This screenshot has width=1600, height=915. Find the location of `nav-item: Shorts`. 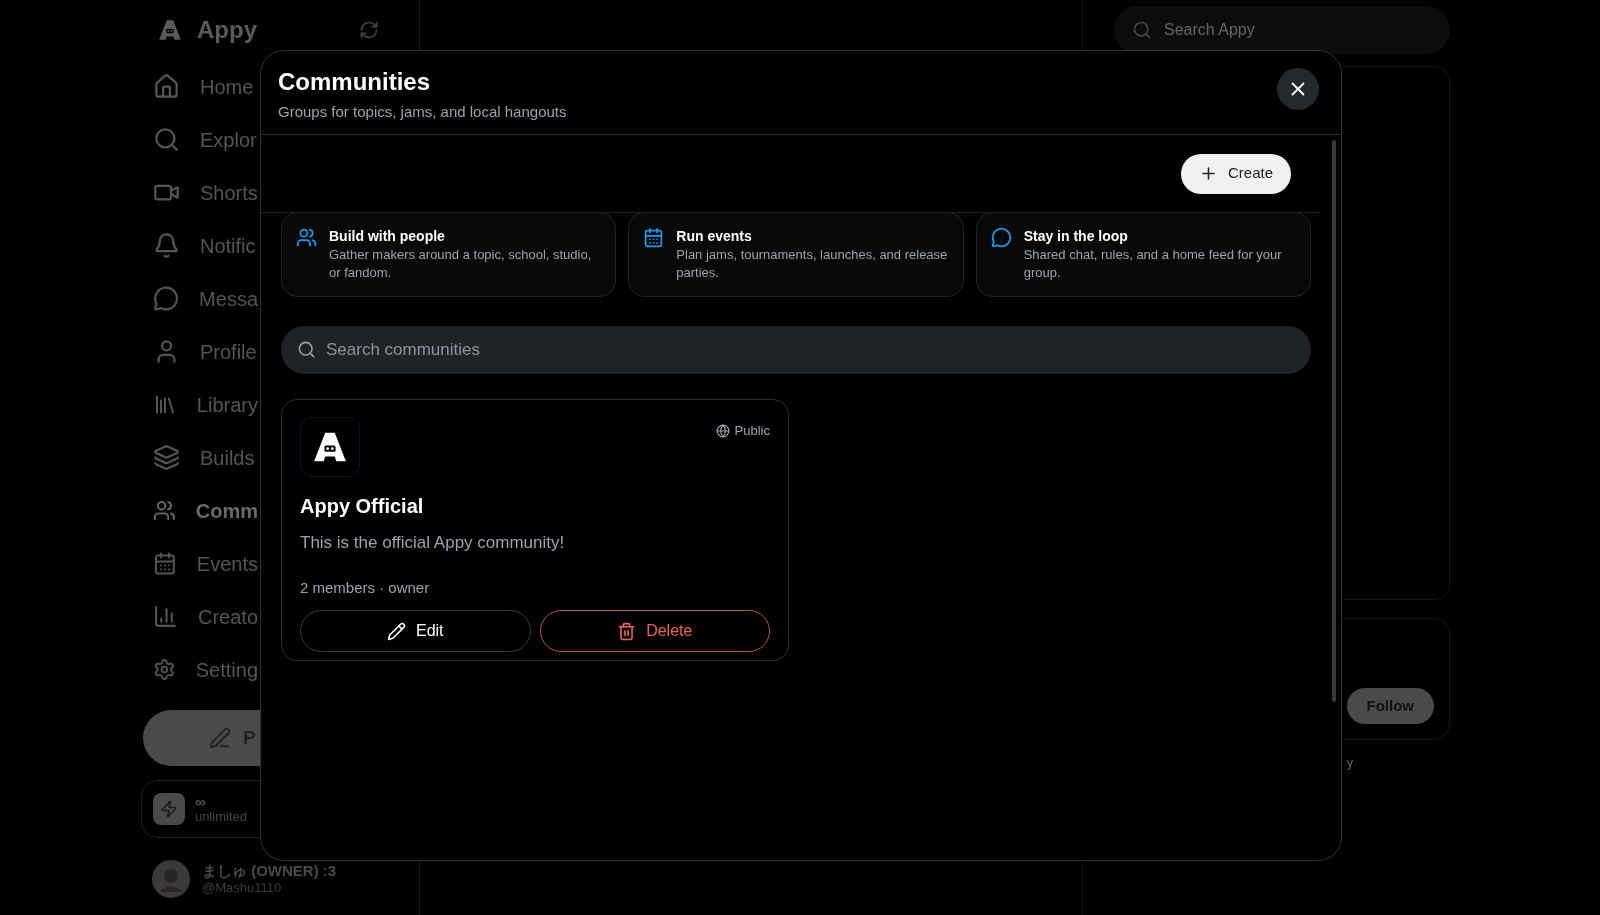

nav-item: Shorts is located at coordinates (199, 192).